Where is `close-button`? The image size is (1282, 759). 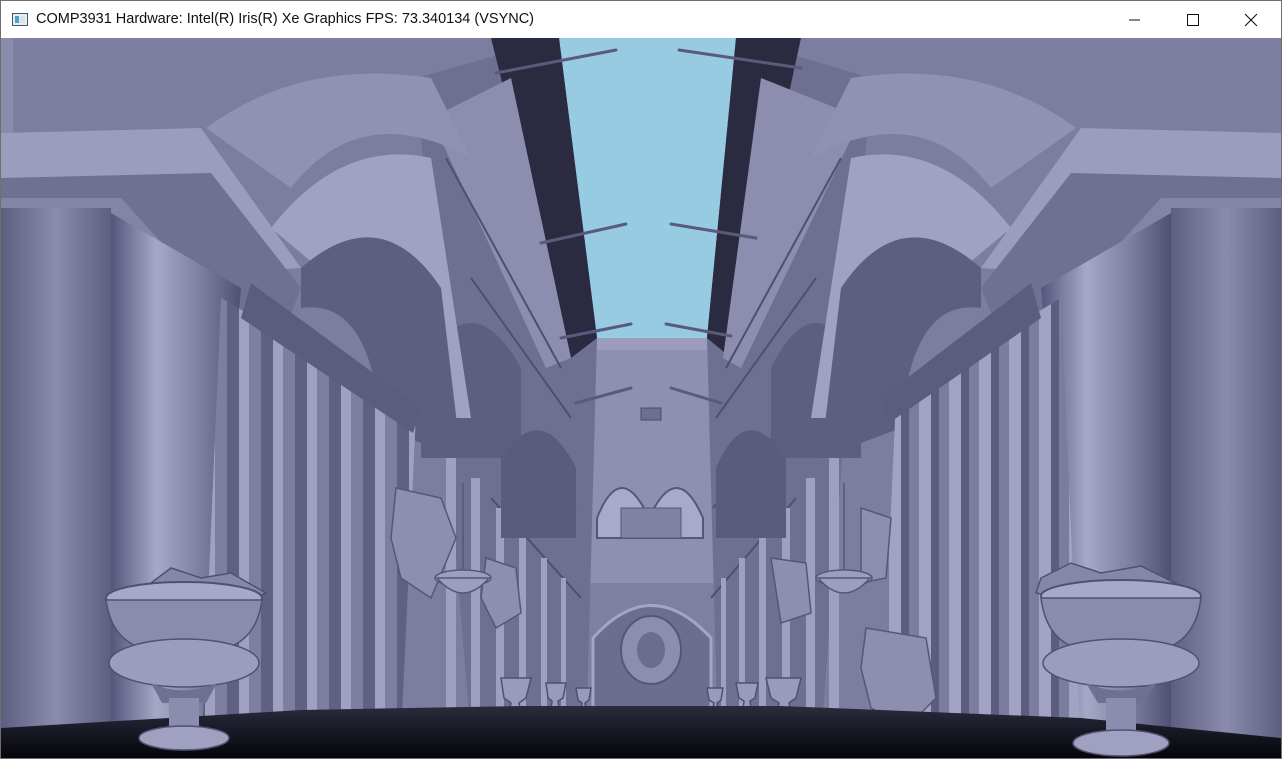 close-button is located at coordinates (1251, 19).